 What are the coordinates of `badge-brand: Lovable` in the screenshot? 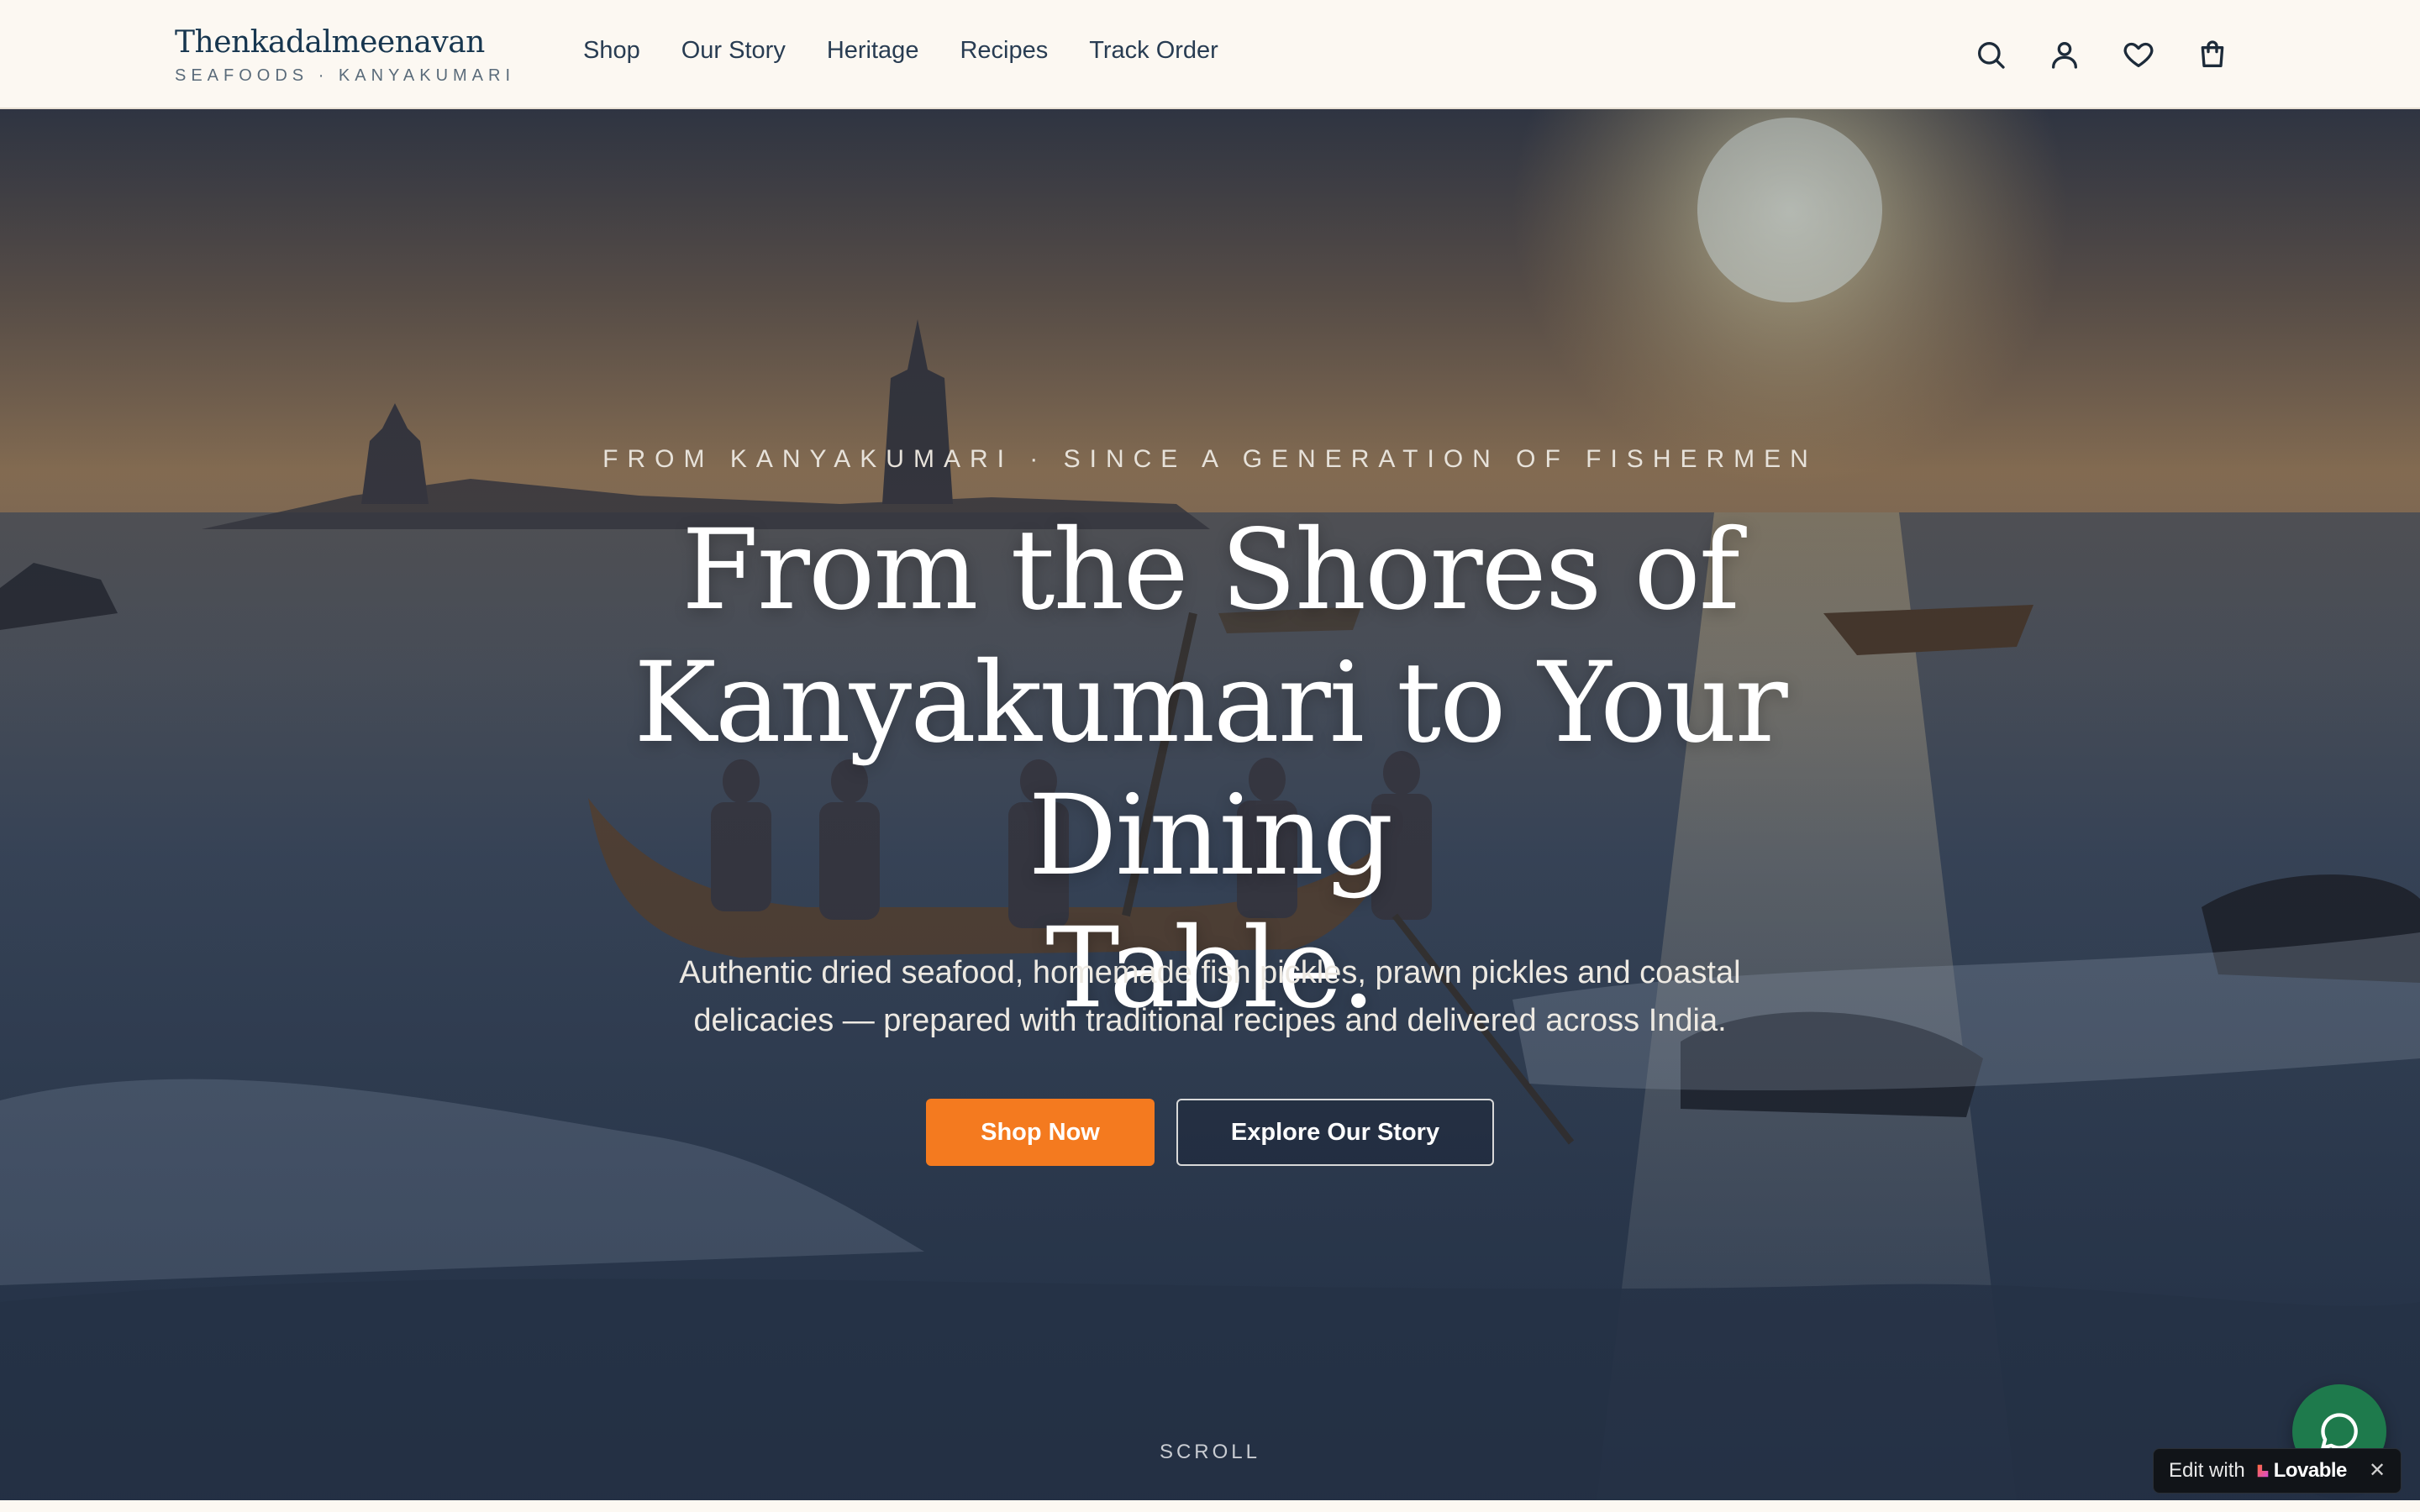 It's located at (2310, 1470).